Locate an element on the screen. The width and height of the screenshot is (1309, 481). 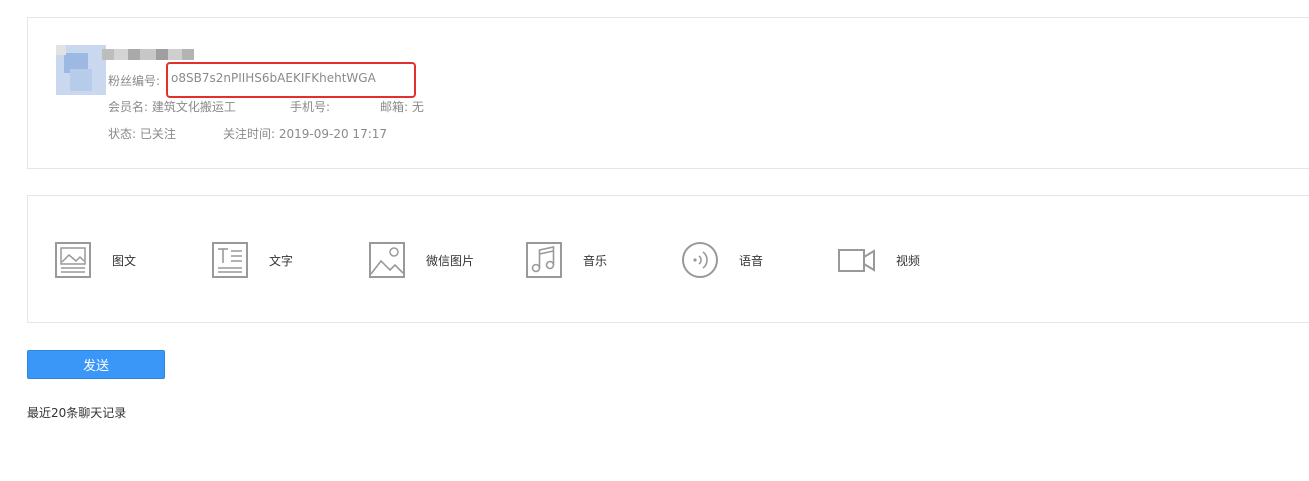
follow-time-row: 关注时间: 2019-09-20 17:17 is located at coordinates (305, 133).